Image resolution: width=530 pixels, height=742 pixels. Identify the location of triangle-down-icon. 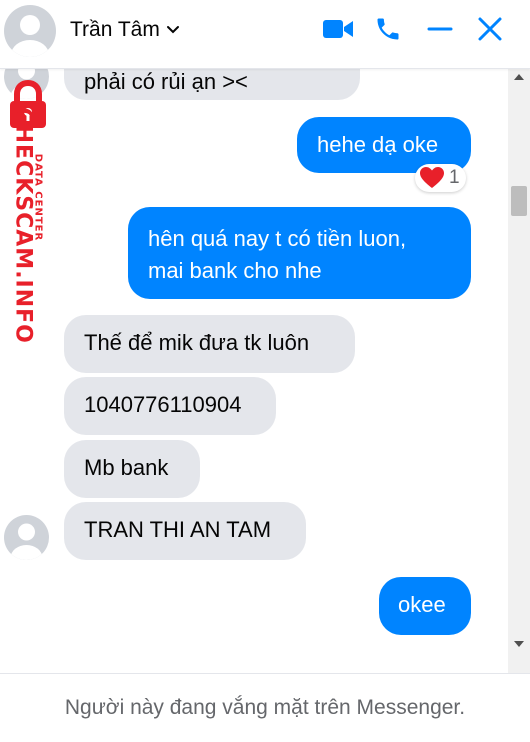
(519, 644).